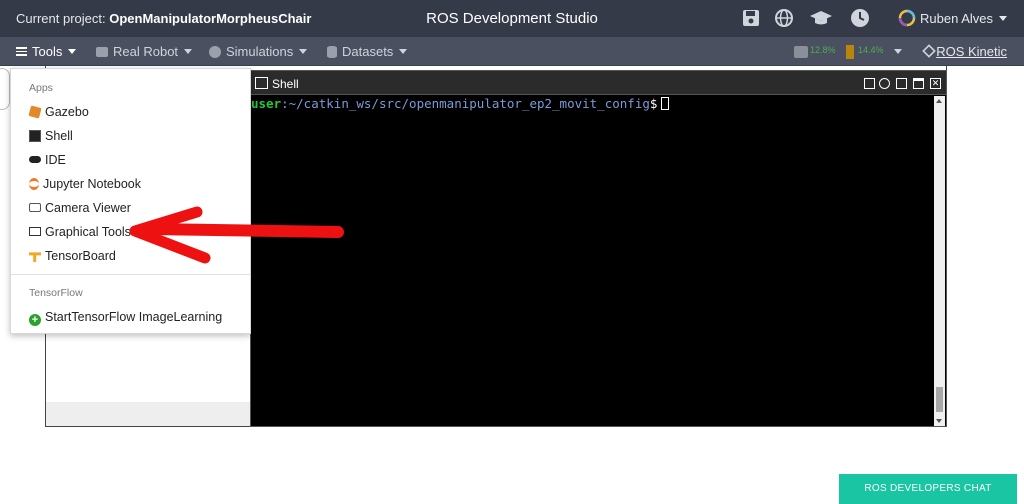 The width and height of the screenshot is (1024, 504). What do you see at coordinates (928, 489) in the screenshot?
I see `developers-chat-button: ROS DEVELOPERS CHAT` at bounding box center [928, 489].